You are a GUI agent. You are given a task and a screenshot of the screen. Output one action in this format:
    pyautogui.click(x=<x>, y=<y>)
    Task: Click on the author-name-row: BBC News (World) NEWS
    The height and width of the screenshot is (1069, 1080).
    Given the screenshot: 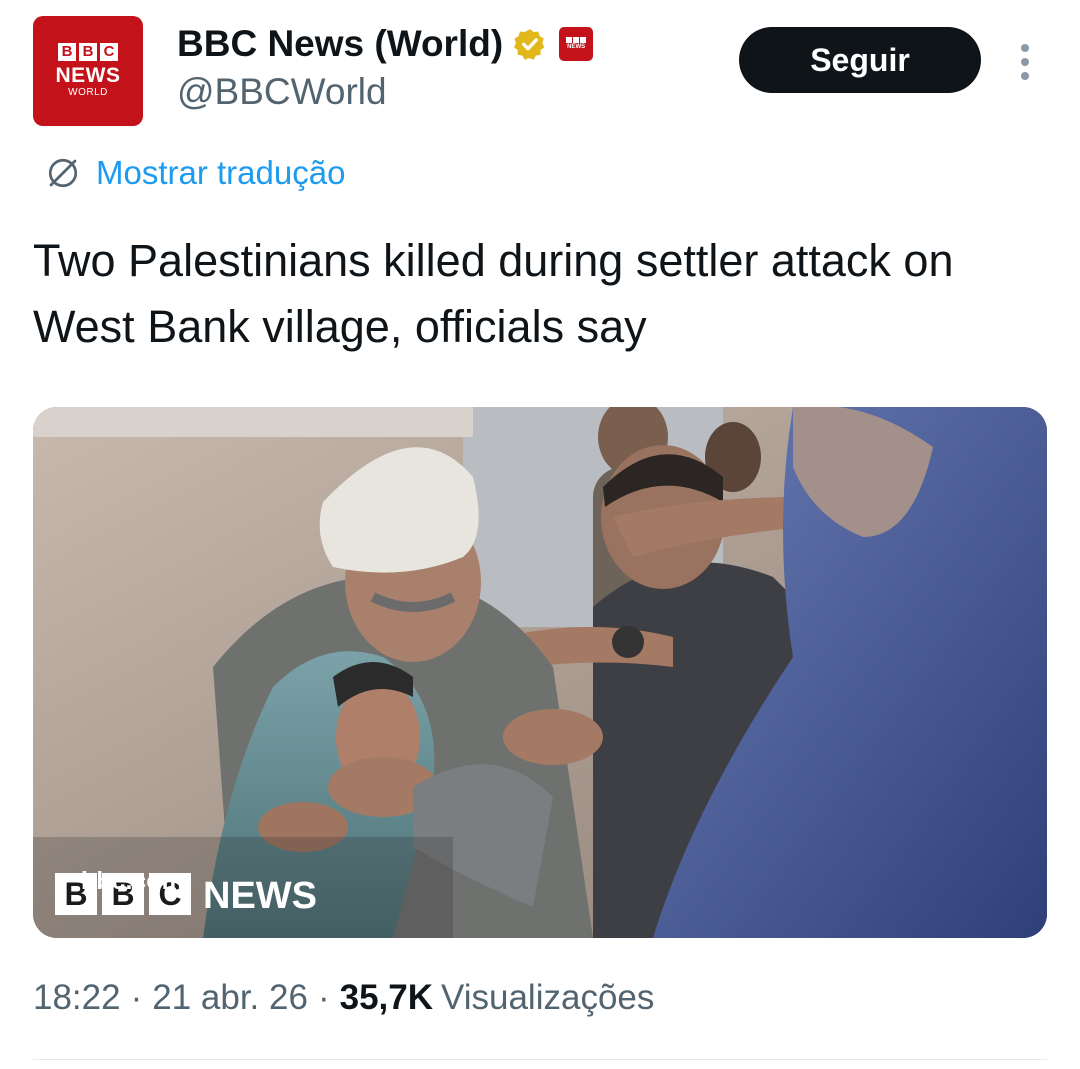 What is the action you would take?
    pyautogui.click(x=385, y=44)
    